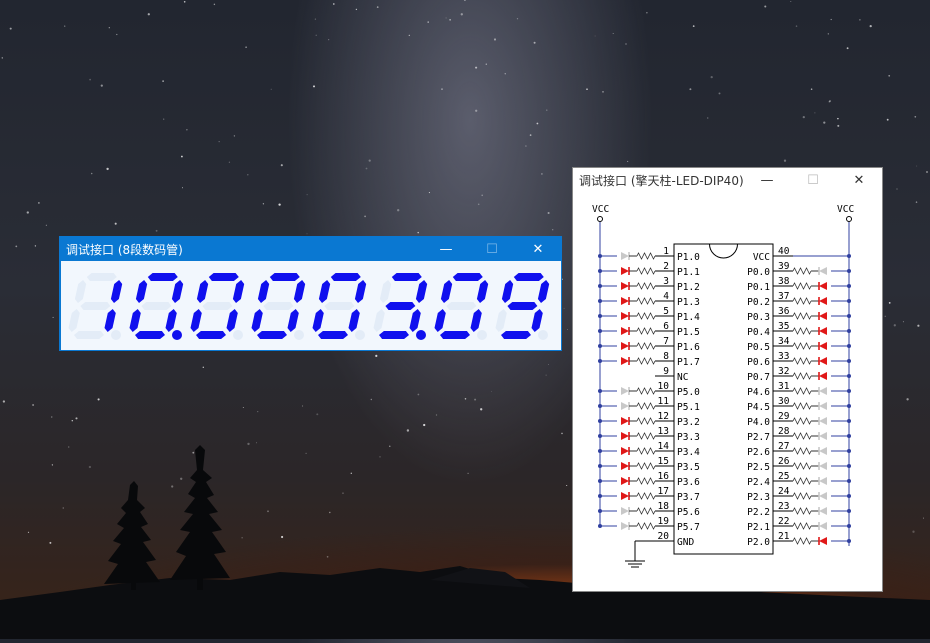 This screenshot has height=643, width=930. I want to click on pin-label-37: P0.2, so click(758, 302).